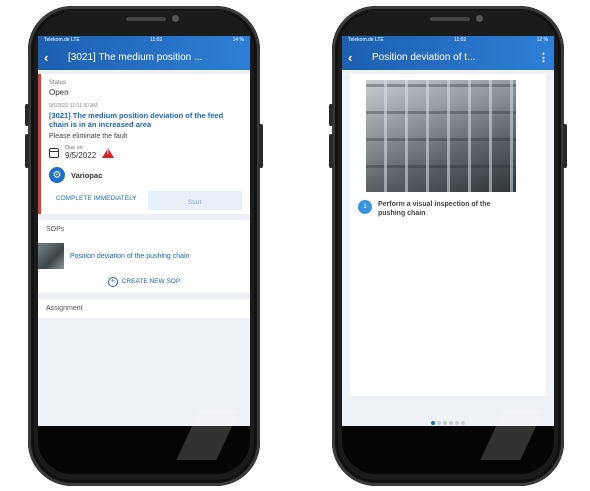  I want to click on add-icon: +, so click(112, 282).